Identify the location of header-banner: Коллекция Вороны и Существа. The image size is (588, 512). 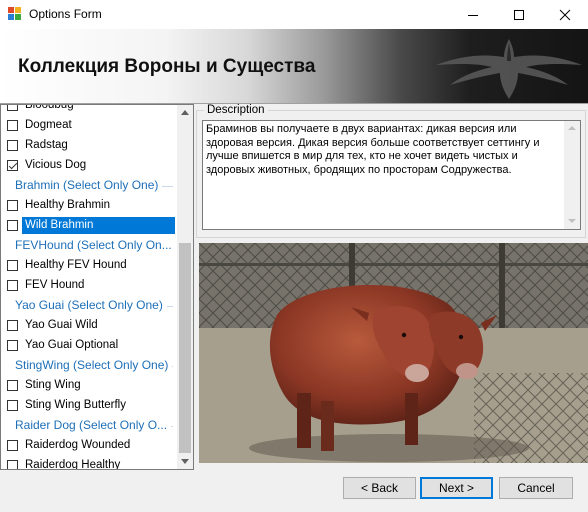
(294, 66).